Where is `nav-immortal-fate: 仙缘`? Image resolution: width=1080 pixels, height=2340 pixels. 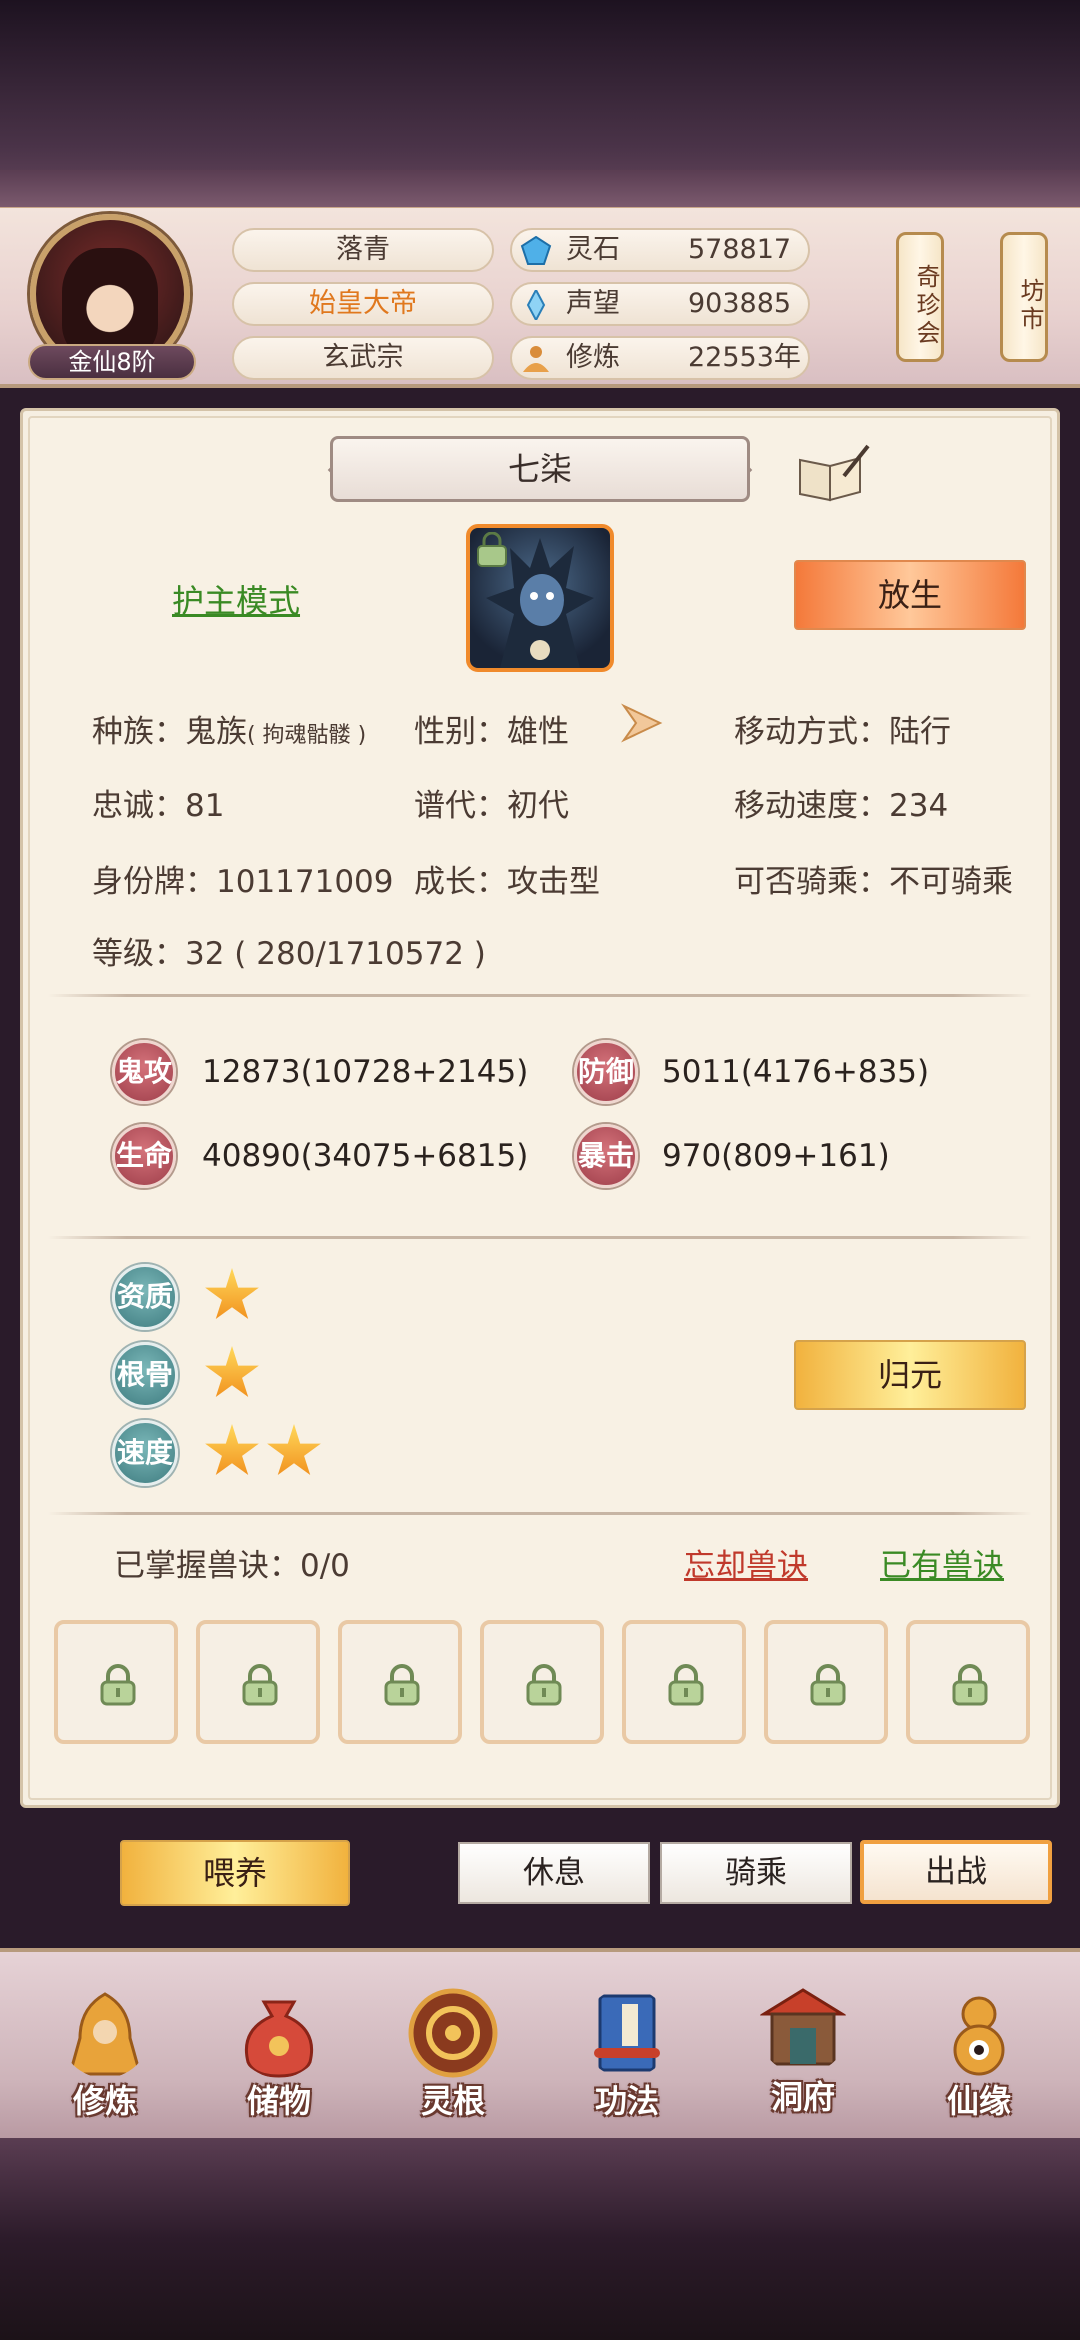 nav-immortal-fate: 仙缘 is located at coordinates (979, 2048).